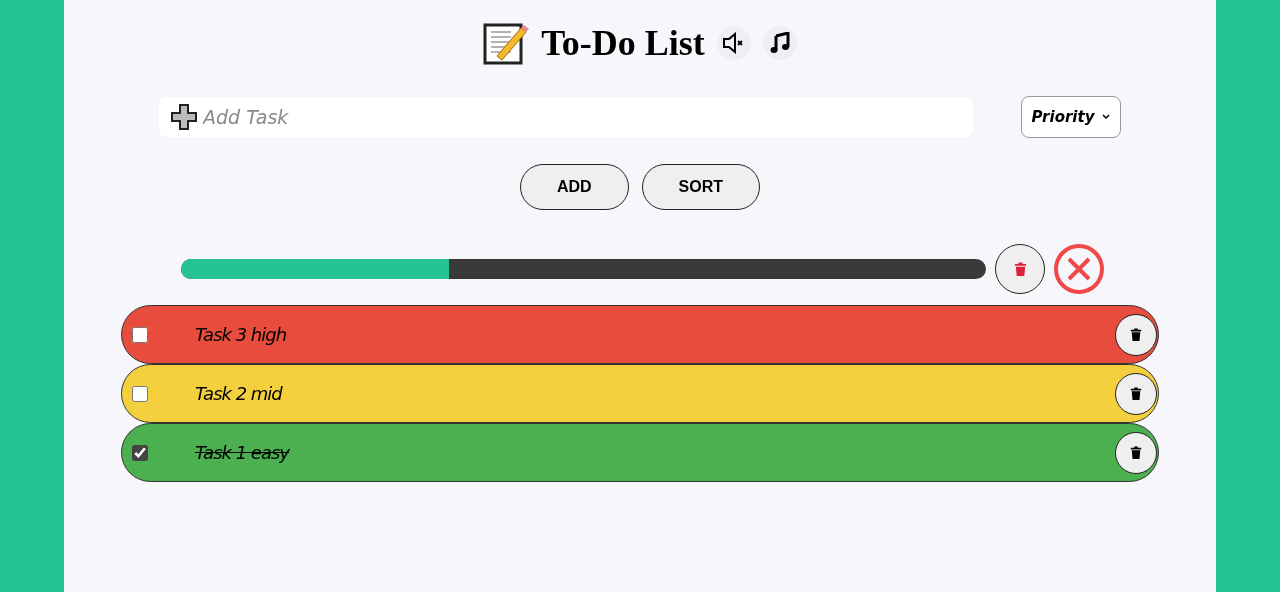  I want to click on sort-button: SORT, so click(701, 187).